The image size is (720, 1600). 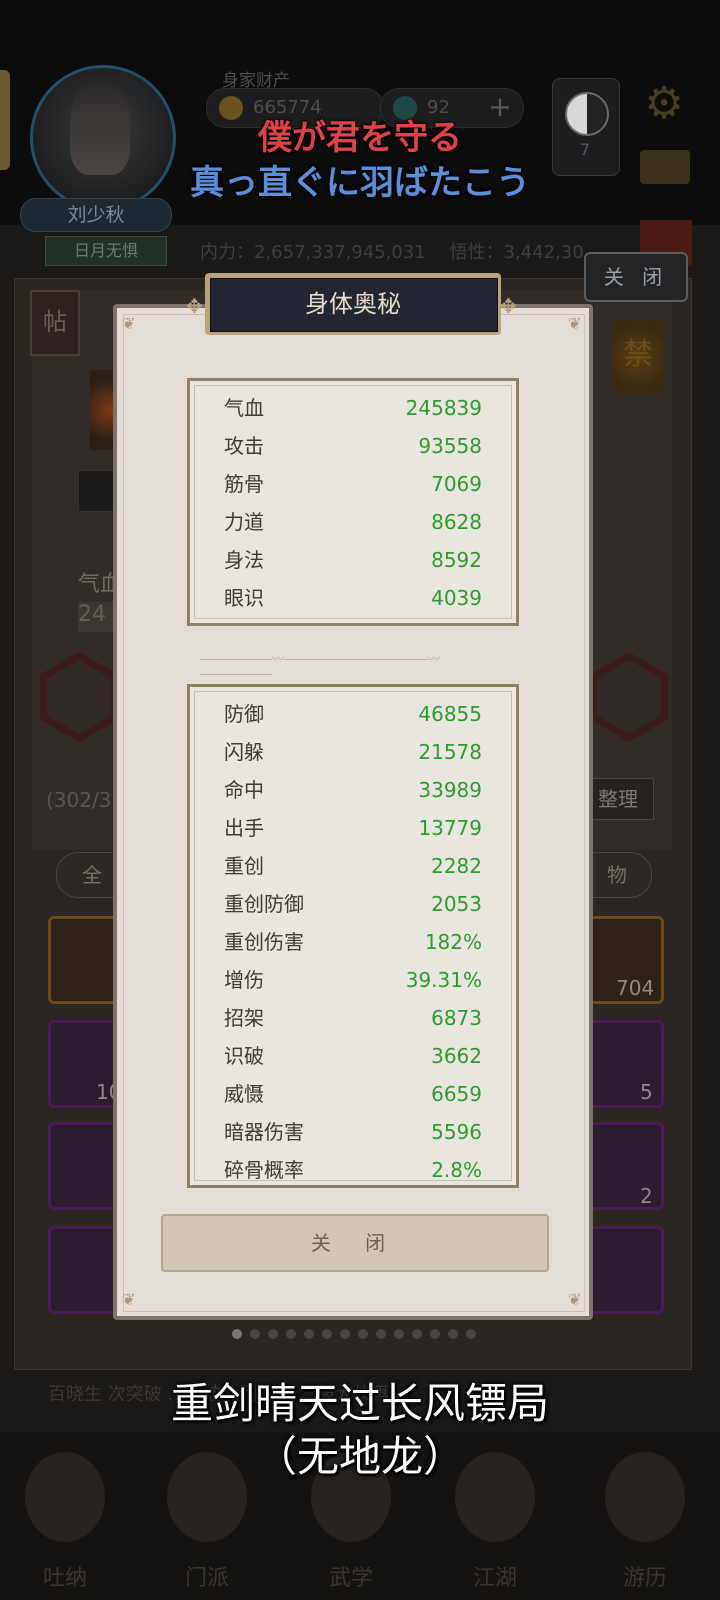 I want to click on stat-value: 13779, so click(x=450, y=828).